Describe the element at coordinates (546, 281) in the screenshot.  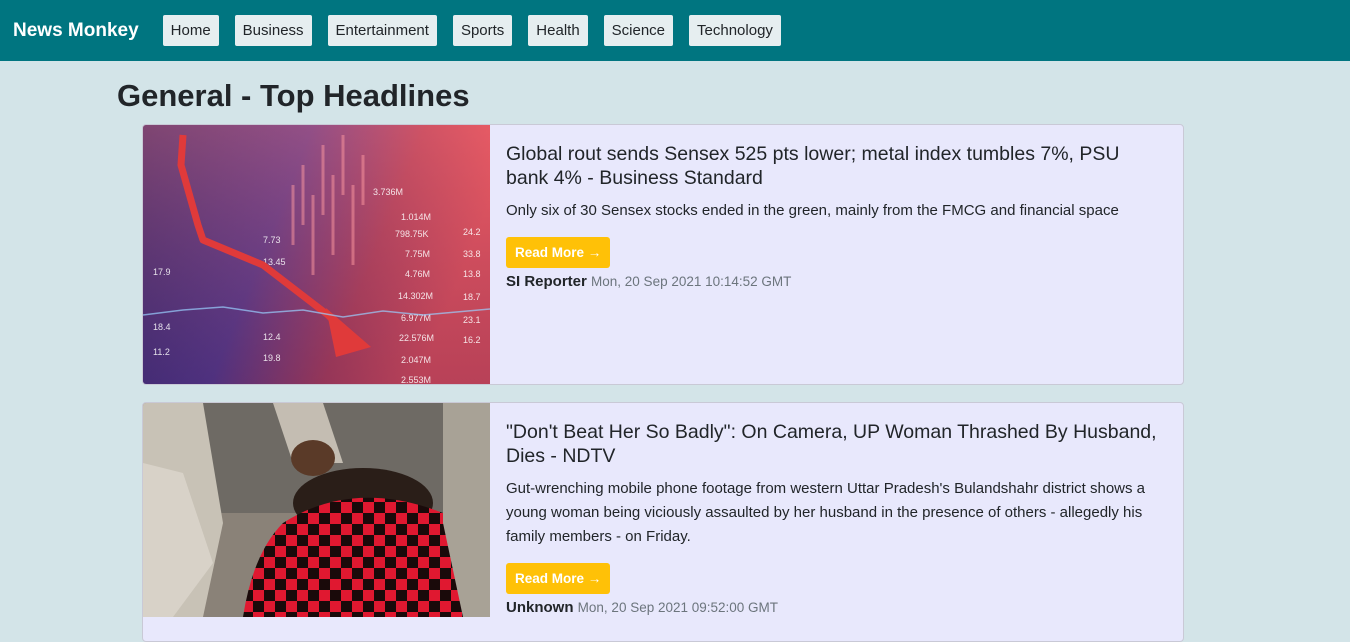
I see `article-author: SI Reporter` at that location.